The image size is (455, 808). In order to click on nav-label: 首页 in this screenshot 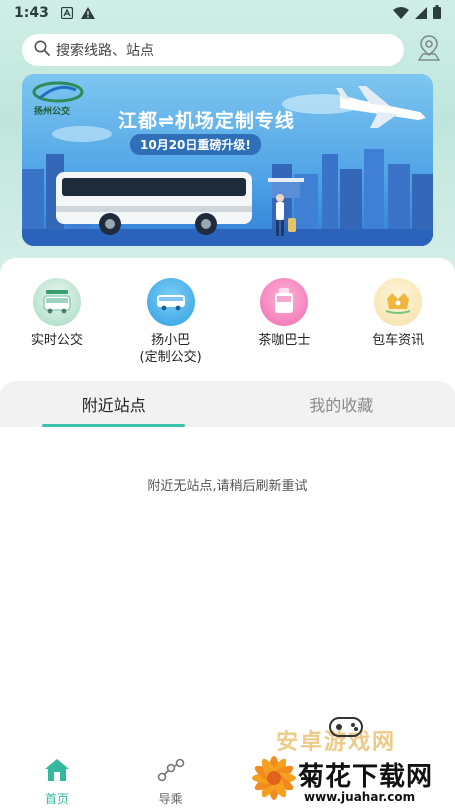, I will do `click(56, 799)`.